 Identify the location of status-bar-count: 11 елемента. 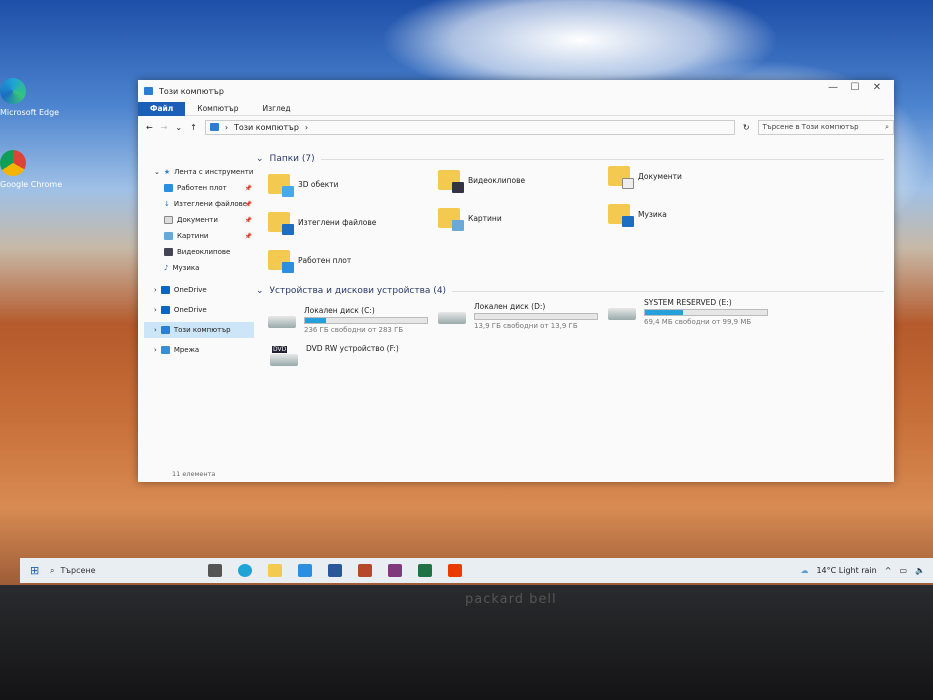
(194, 474).